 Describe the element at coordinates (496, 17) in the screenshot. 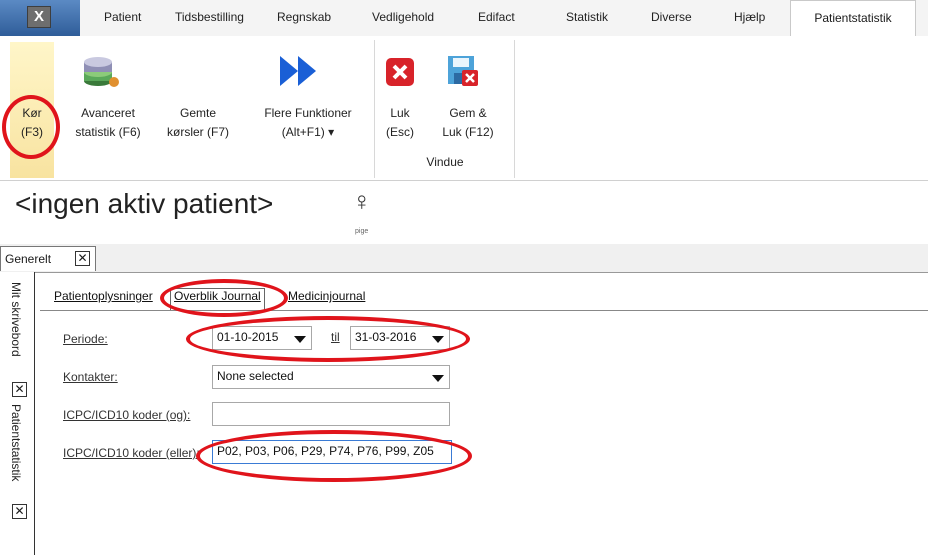

I see `menu-edifact: Edifact` at that location.